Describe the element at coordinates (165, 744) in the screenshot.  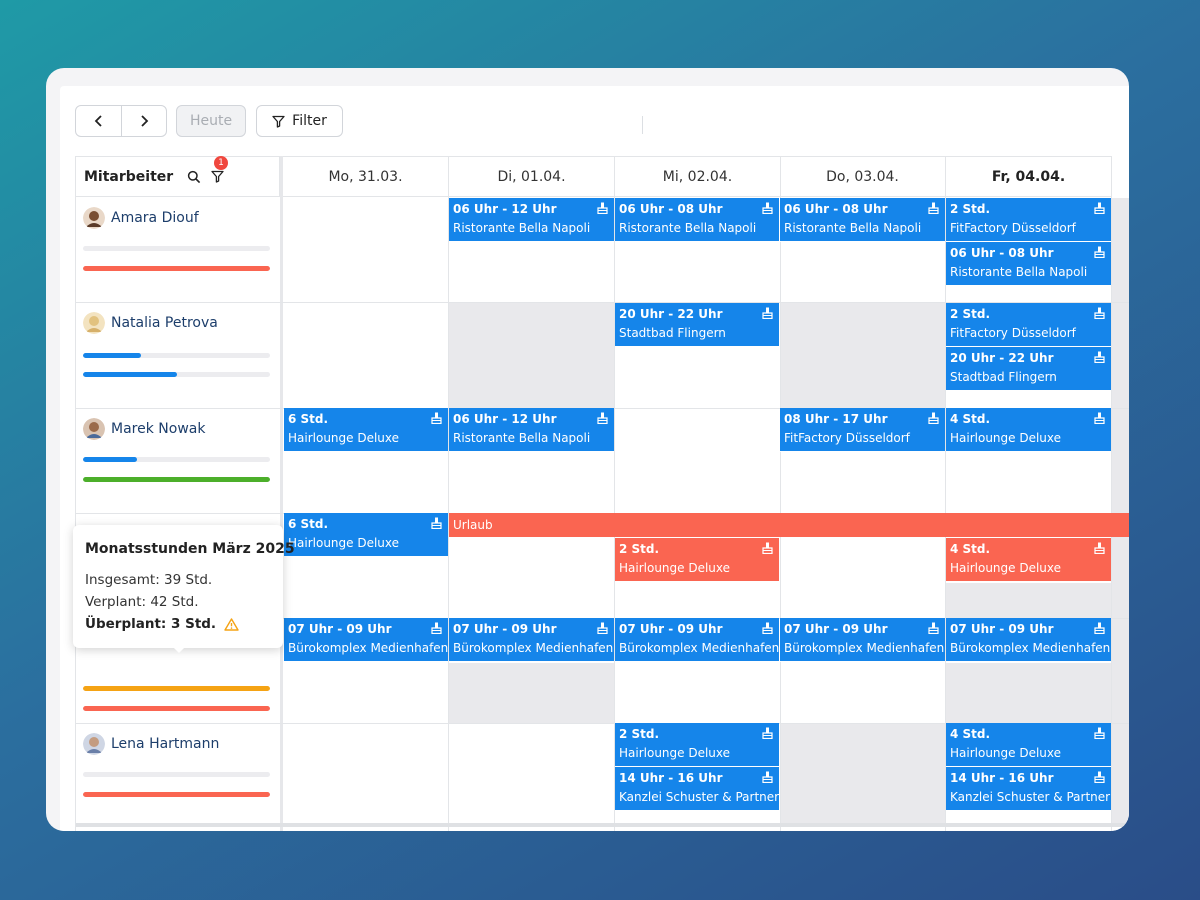
I see `employee-name: Lena Hartmann` at that location.